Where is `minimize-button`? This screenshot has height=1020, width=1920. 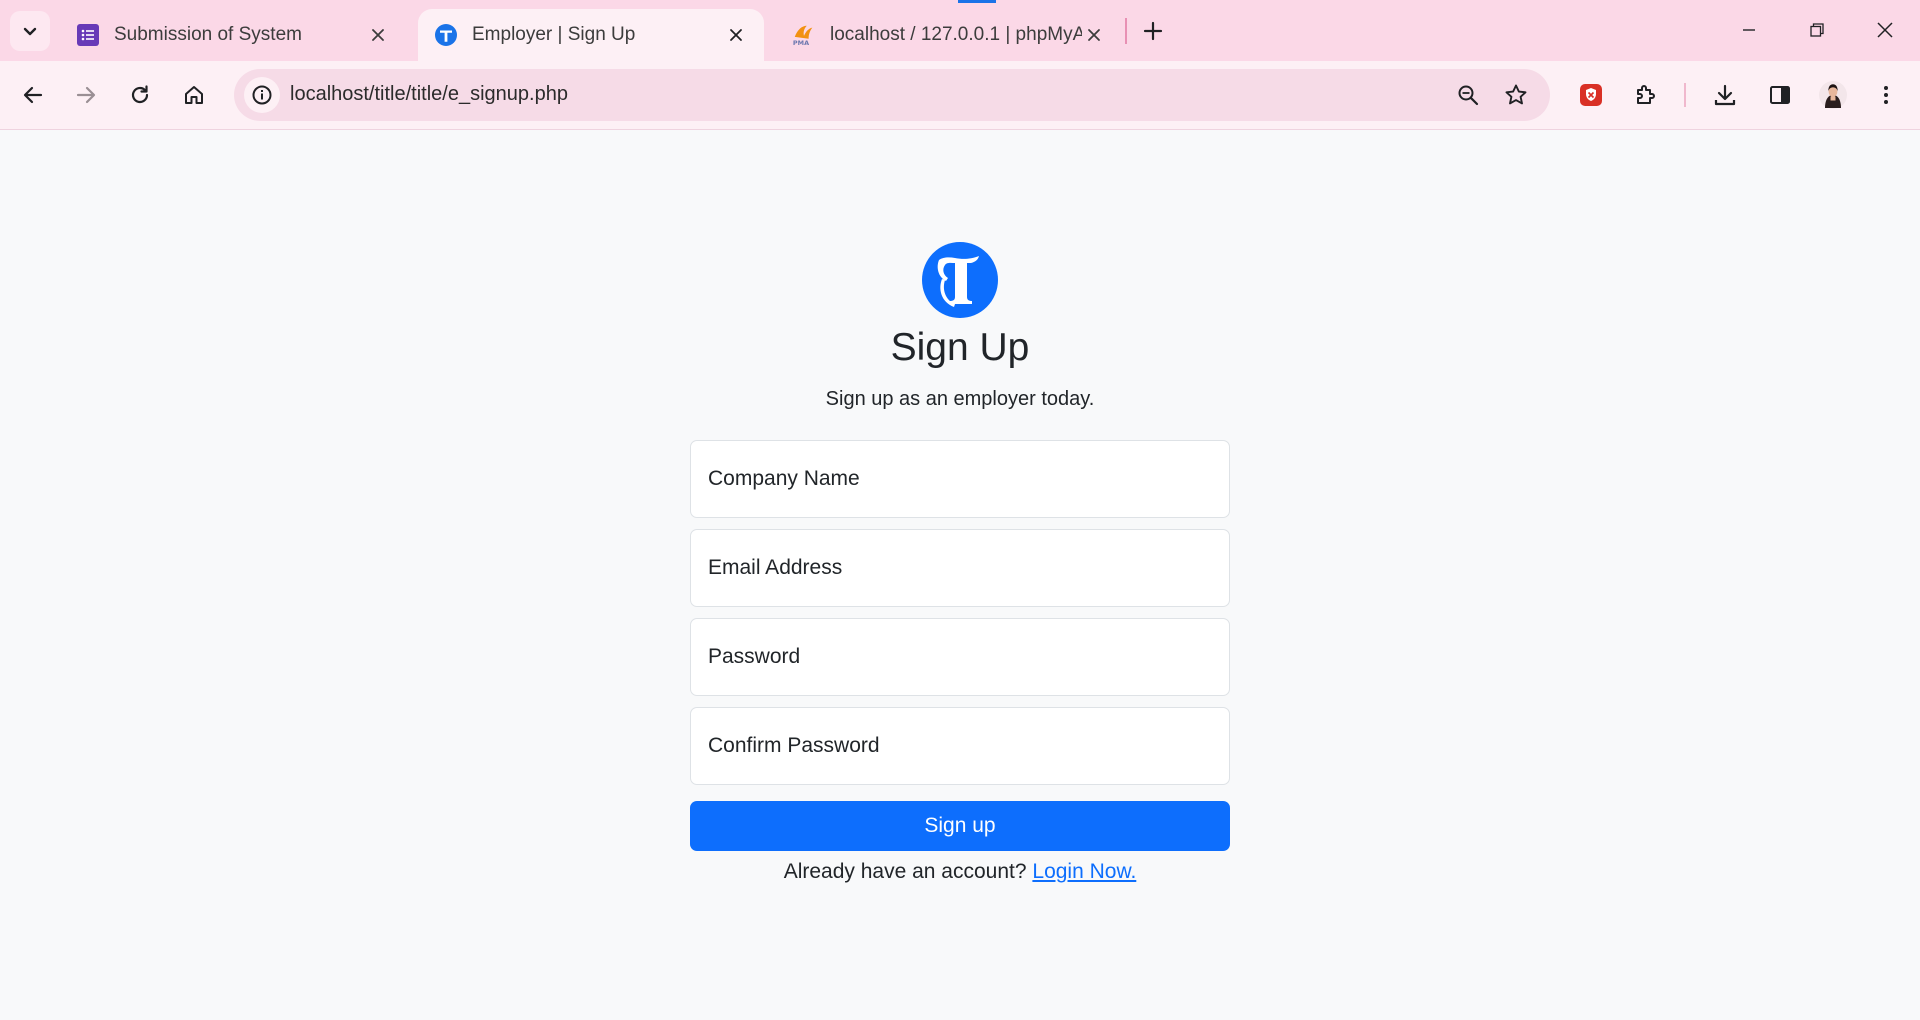 minimize-button is located at coordinates (1749, 30).